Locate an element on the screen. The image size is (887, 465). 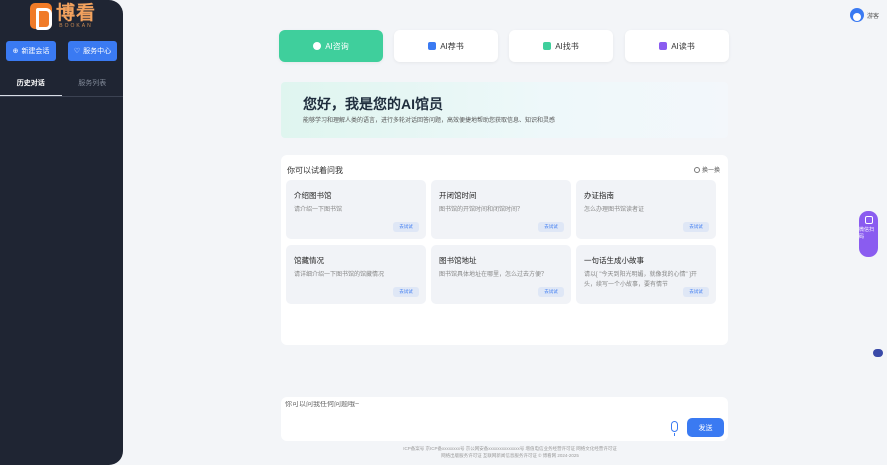
new-chat-icon: ⊕ is located at coordinates (15, 51).